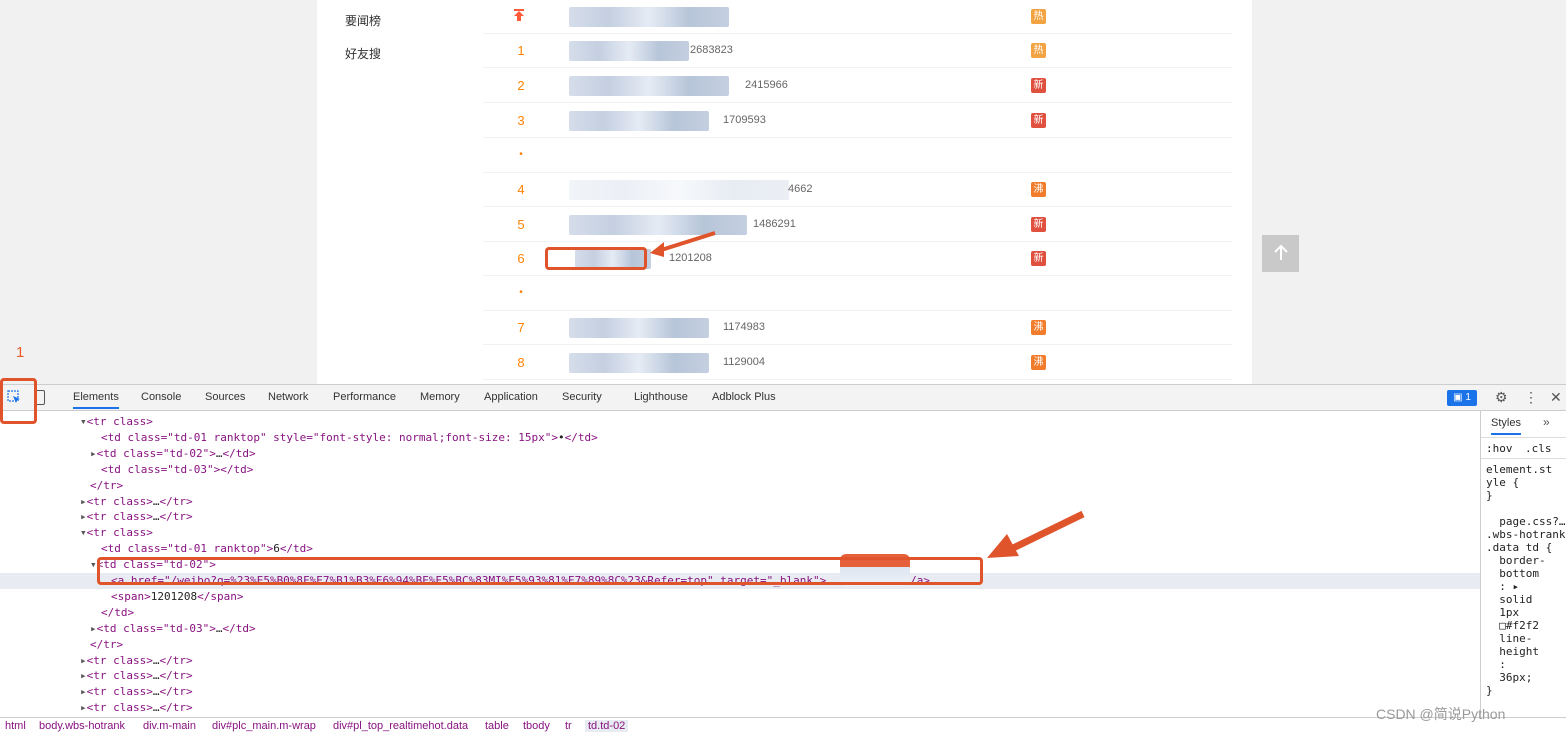 The width and height of the screenshot is (1566, 732). What do you see at coordinates (1509, 599) in the screenshot?
I see `style-rule-line: solid` at bounding box center [1509, 599].